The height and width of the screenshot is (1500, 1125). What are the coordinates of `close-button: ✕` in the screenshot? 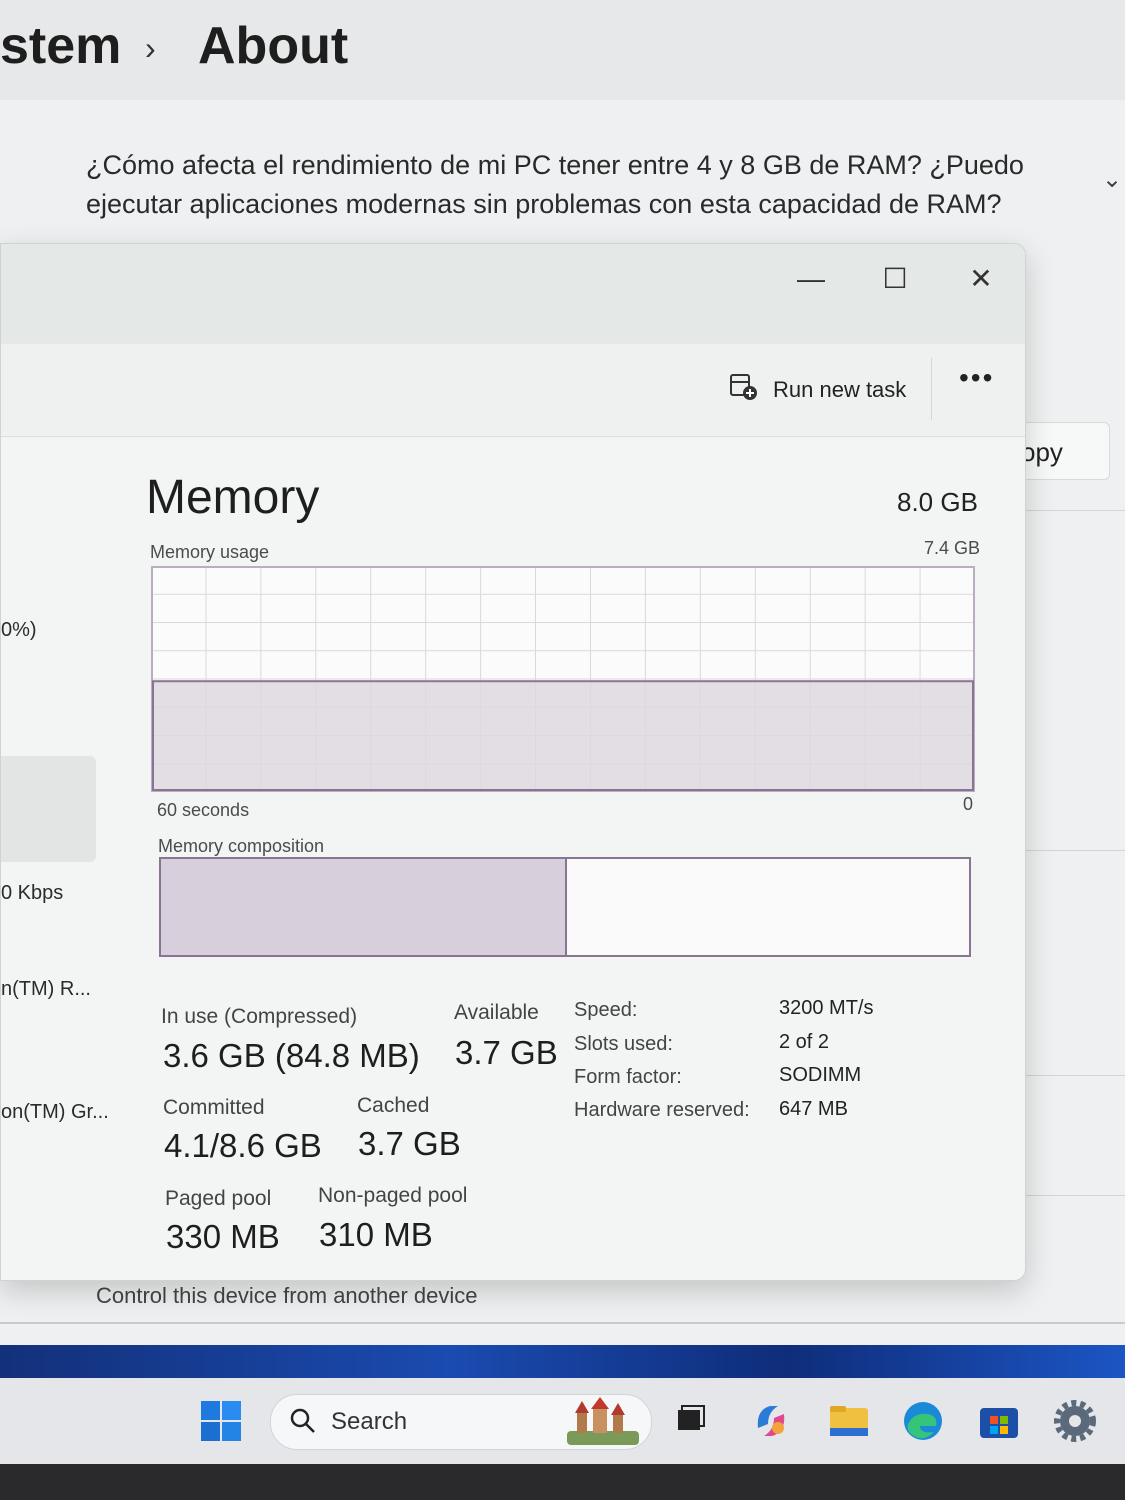 It's located at (981, 279).